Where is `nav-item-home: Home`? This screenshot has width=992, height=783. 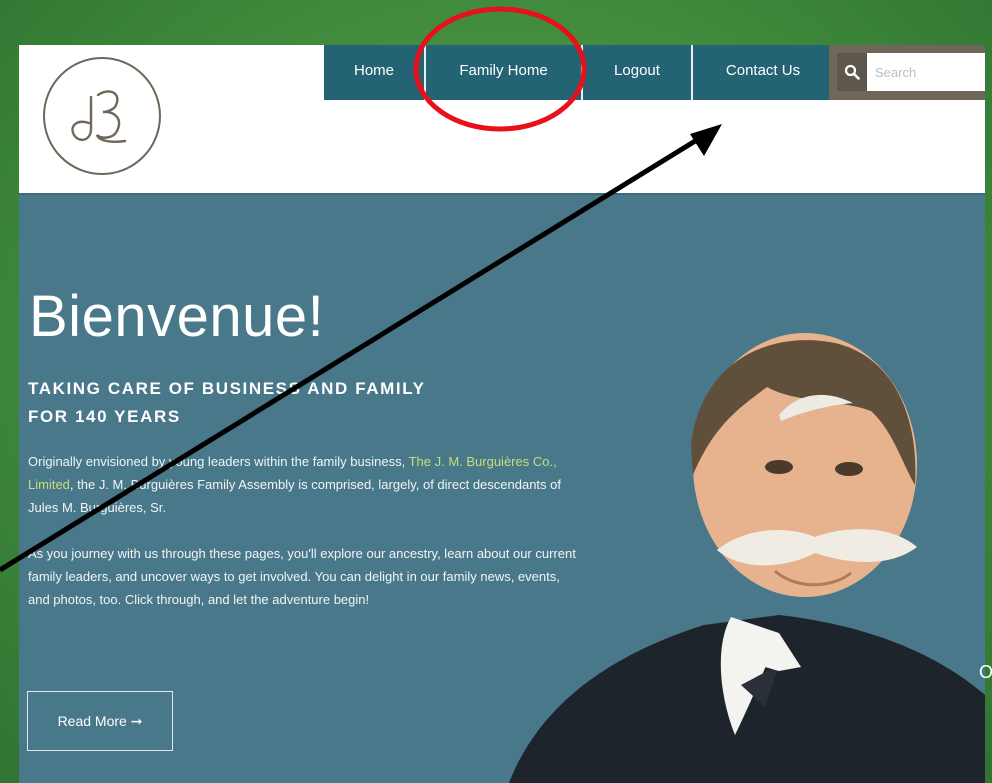
nav-item-home: Home is located at coordinates (375, 72).